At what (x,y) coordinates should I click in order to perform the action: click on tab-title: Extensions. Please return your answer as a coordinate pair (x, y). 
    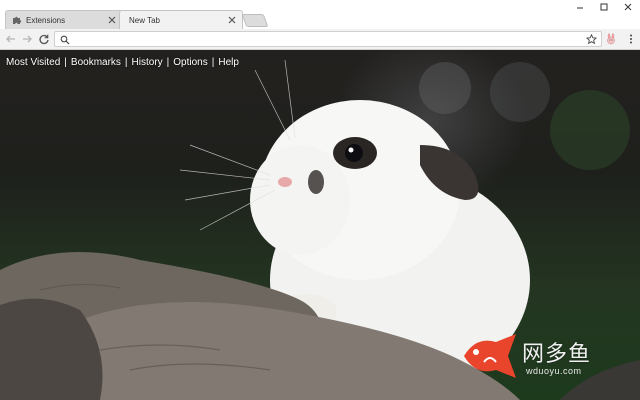
    Looking at the image, I should click on (46, 20).